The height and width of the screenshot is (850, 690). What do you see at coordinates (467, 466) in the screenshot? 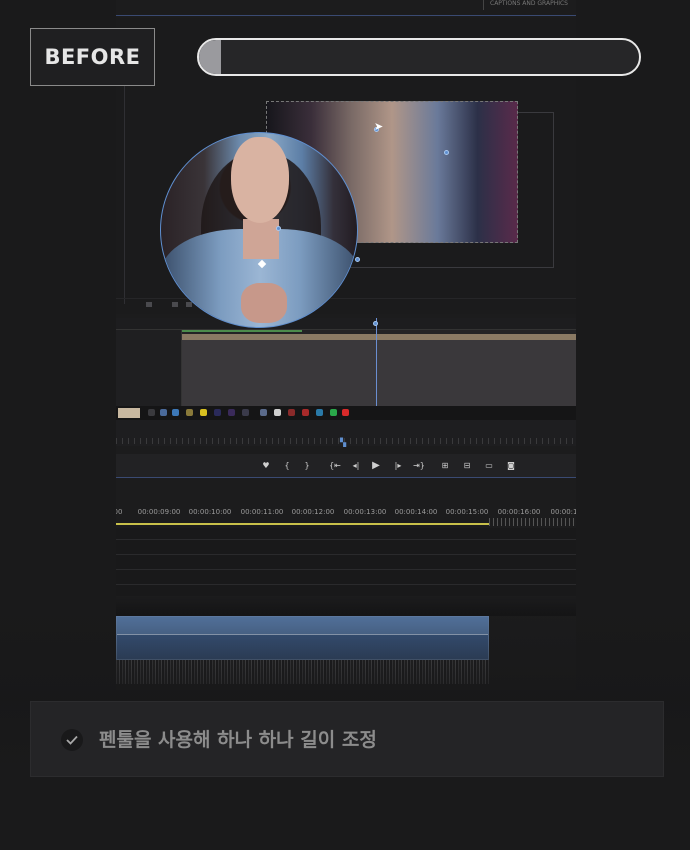
I see `overwrite-icon: ⊟` at bounding box center [467, 466].